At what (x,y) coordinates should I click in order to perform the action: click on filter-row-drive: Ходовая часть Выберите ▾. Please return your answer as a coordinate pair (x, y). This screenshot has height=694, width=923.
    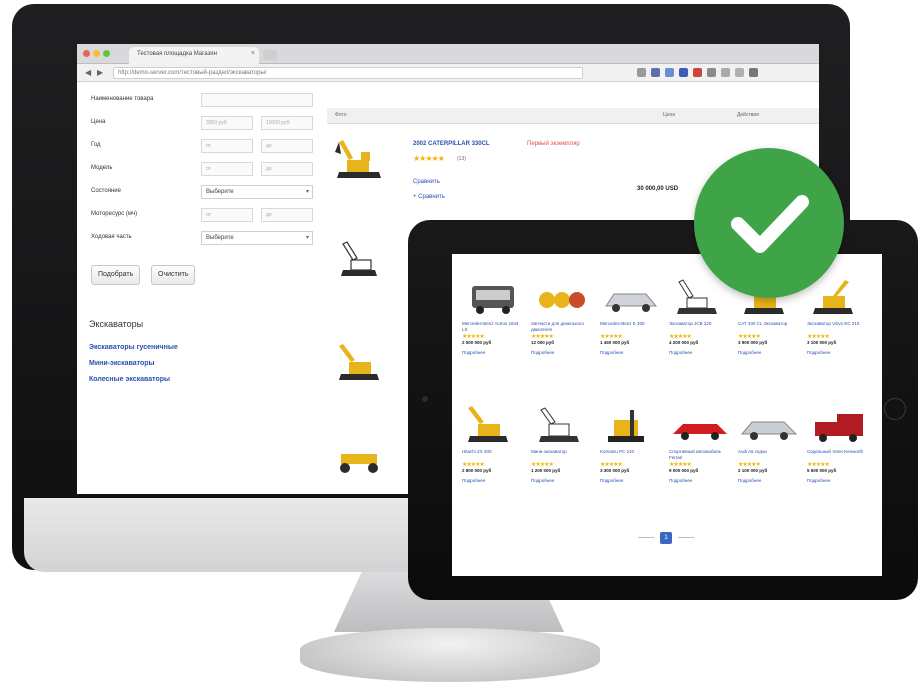
    Looking at the image, I should click on (199, 239).